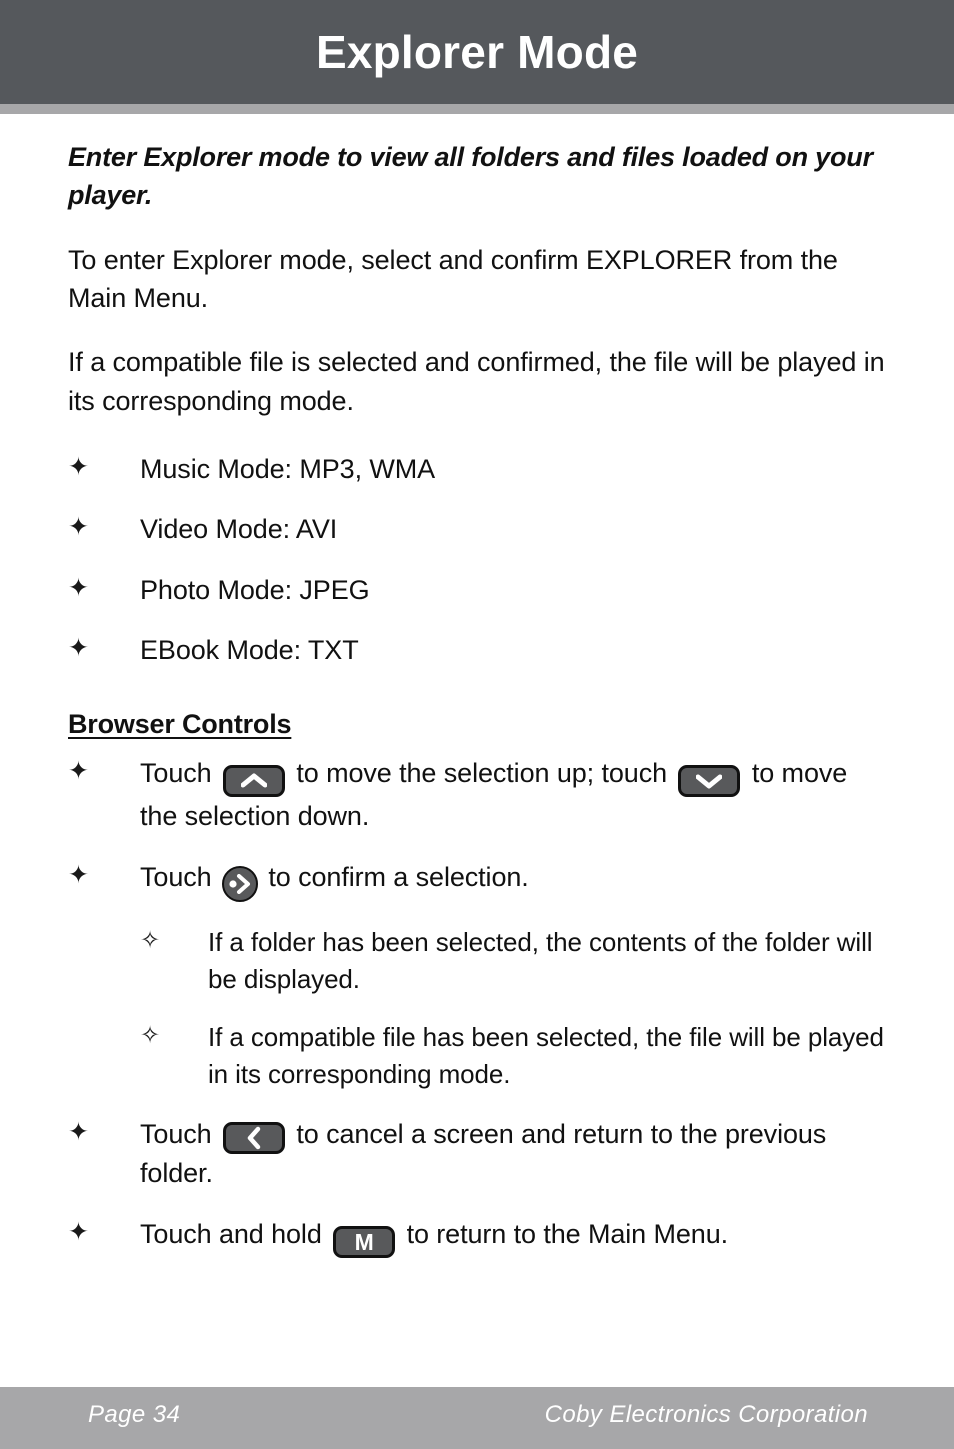  I want to click on list-item-label: Touch to confirm a selection., so click(513, 880).